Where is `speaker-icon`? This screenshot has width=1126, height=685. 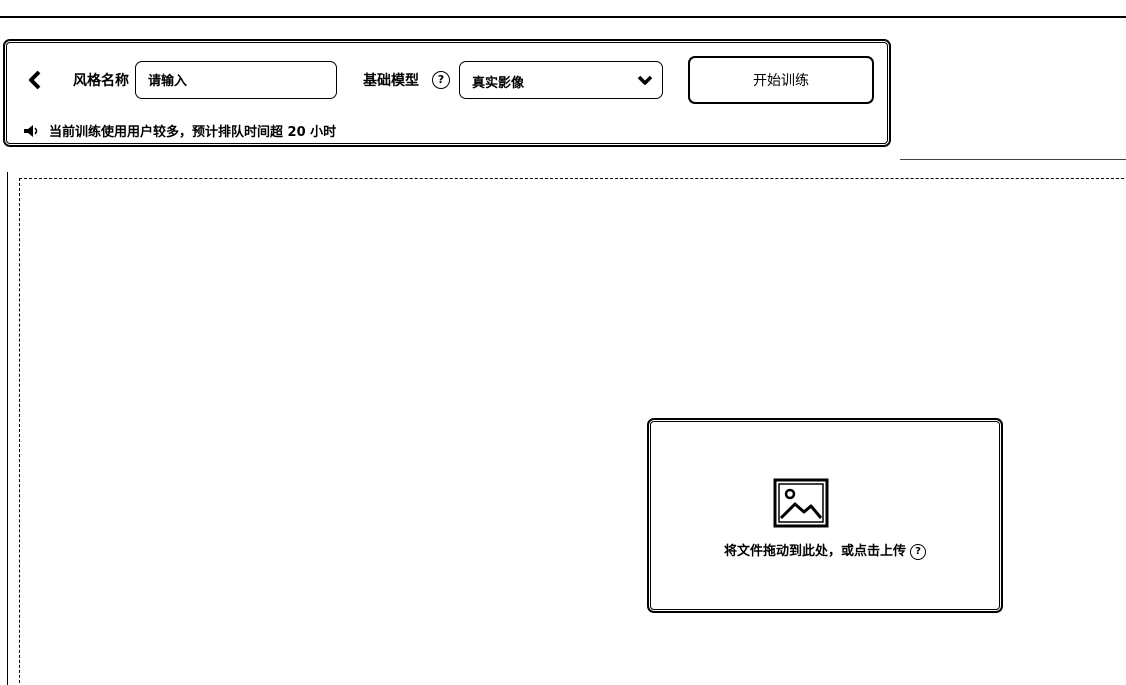
speaker-icon is located at coordinates (31, 130).